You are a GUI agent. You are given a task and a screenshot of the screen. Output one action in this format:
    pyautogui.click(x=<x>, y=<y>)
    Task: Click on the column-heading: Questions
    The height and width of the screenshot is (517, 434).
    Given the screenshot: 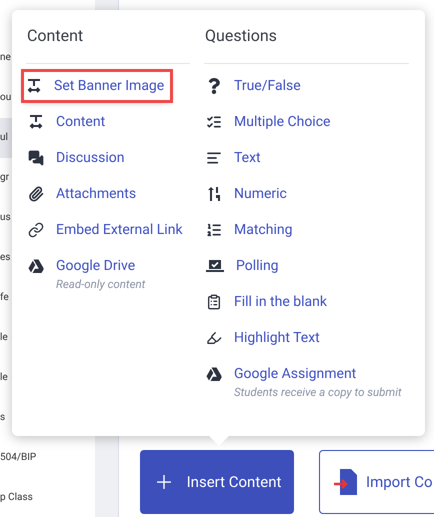 What is the action you would take?
    pyautogui.click(x=241, y=36)
    